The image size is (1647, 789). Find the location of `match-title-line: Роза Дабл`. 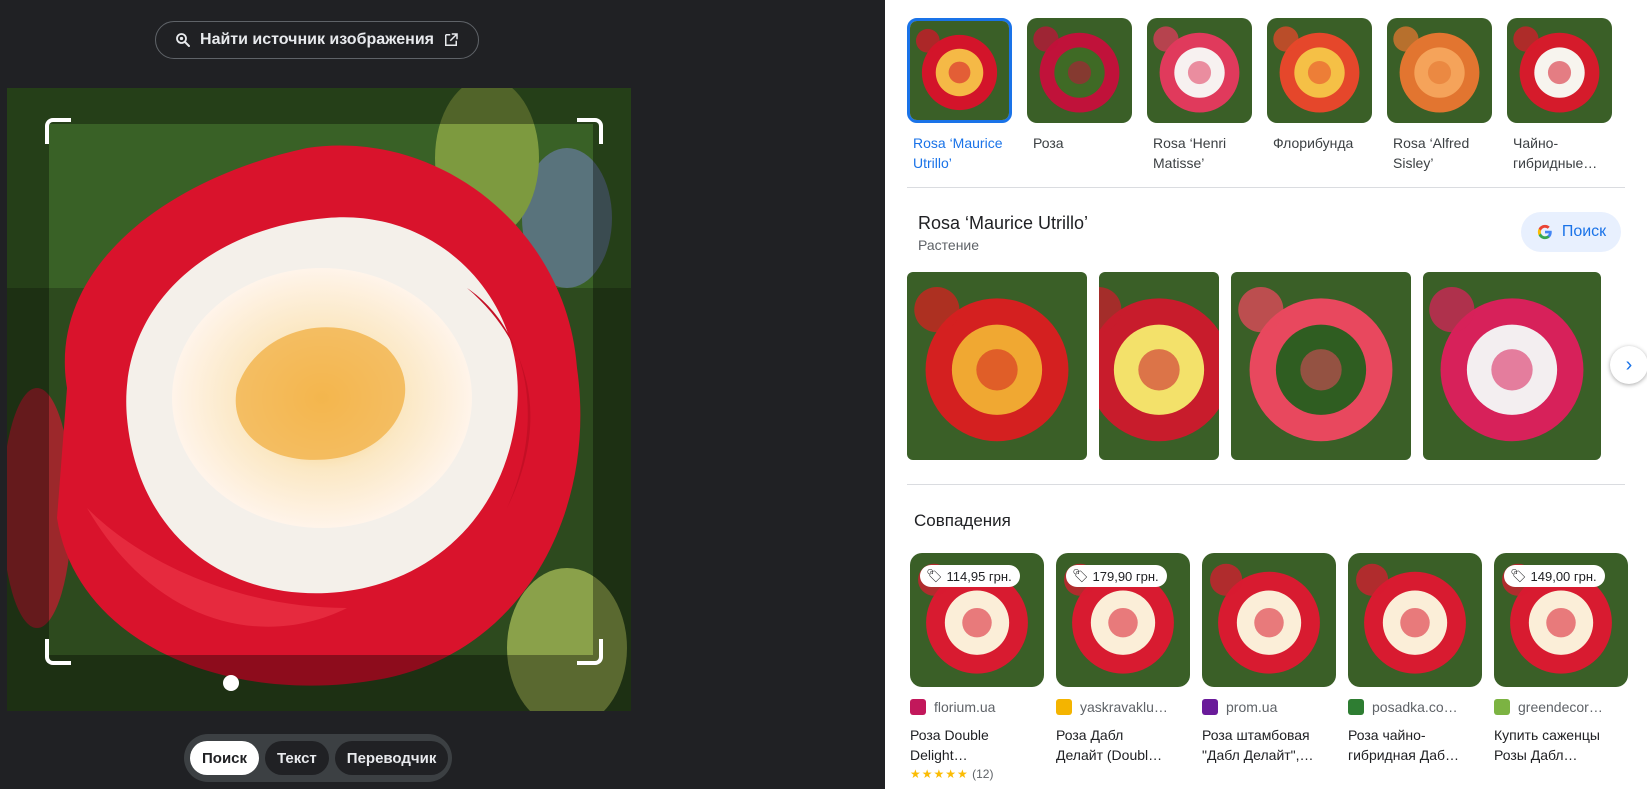

match-title-line: Роза Дабл is located at coordinates (1090, 735).